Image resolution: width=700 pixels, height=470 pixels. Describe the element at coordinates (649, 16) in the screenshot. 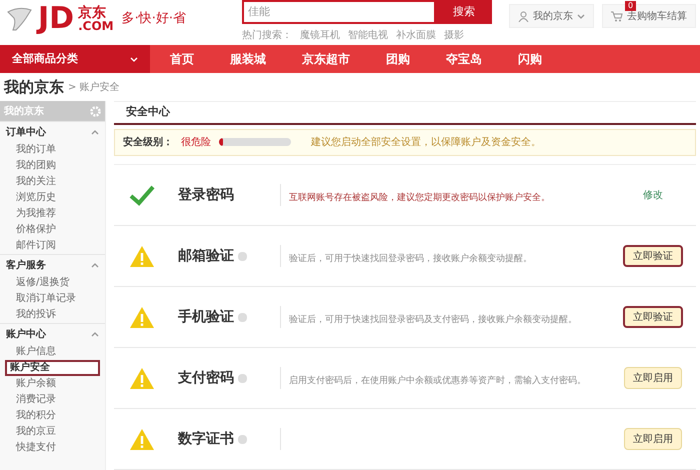

I see `cart-button: 去购物车结算 0` at that location.